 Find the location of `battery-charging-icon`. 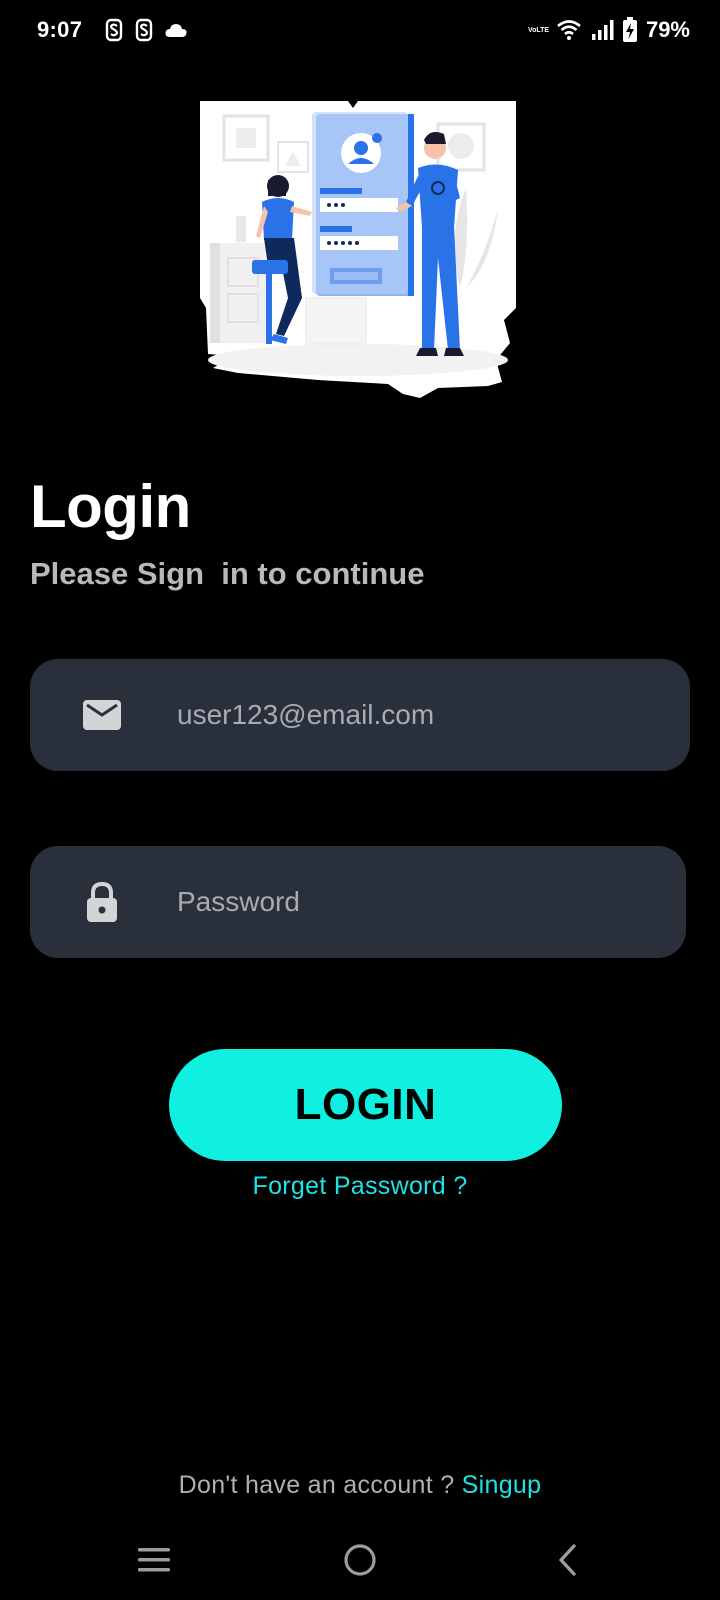

battery-charging-icon is located at coordinates (629, 29).